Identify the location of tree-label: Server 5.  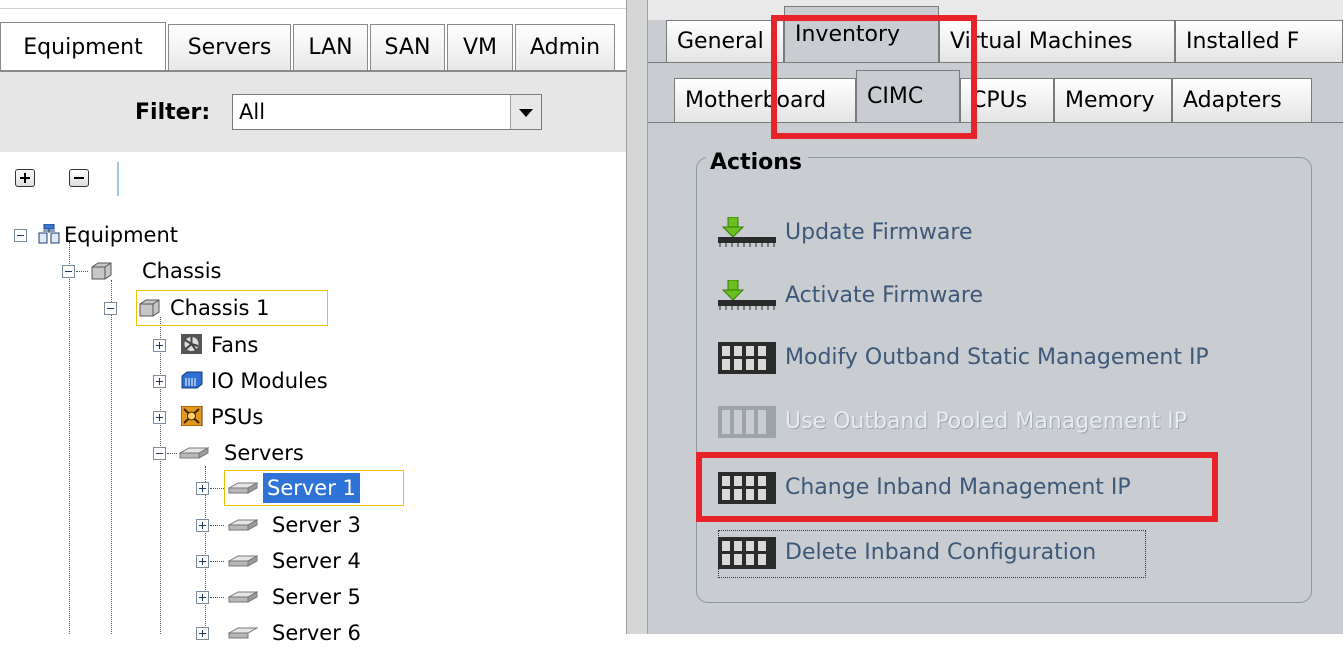
(316, 597).